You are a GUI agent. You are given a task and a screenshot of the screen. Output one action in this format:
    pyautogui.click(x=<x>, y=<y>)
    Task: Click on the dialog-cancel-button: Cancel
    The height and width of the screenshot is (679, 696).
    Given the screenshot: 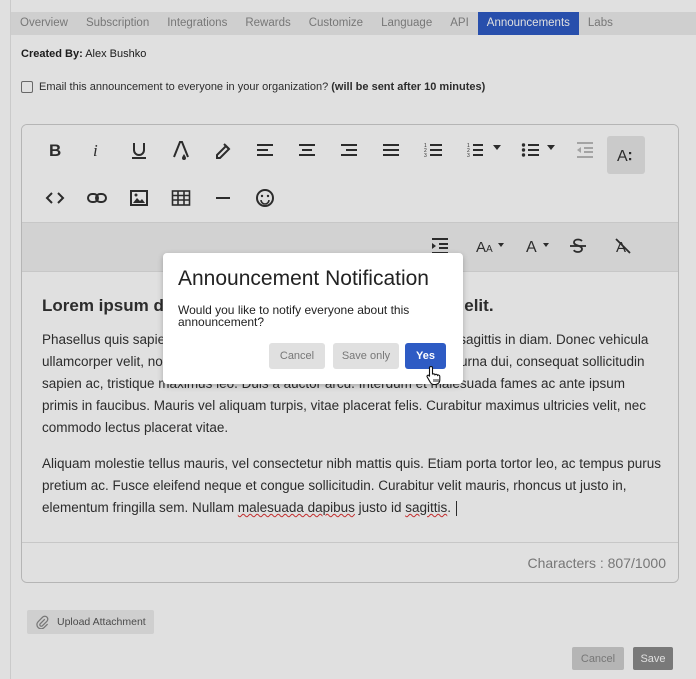 What is the action you would take?
    pyautogui.click(x=297, y=356)
    